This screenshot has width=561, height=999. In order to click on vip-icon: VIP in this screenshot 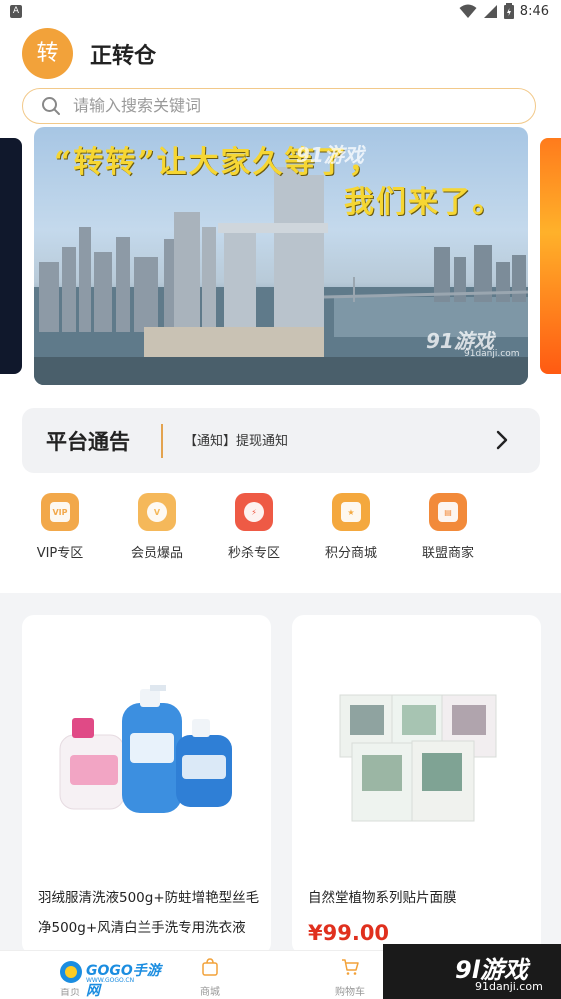, I will do `click(60, 512)`.